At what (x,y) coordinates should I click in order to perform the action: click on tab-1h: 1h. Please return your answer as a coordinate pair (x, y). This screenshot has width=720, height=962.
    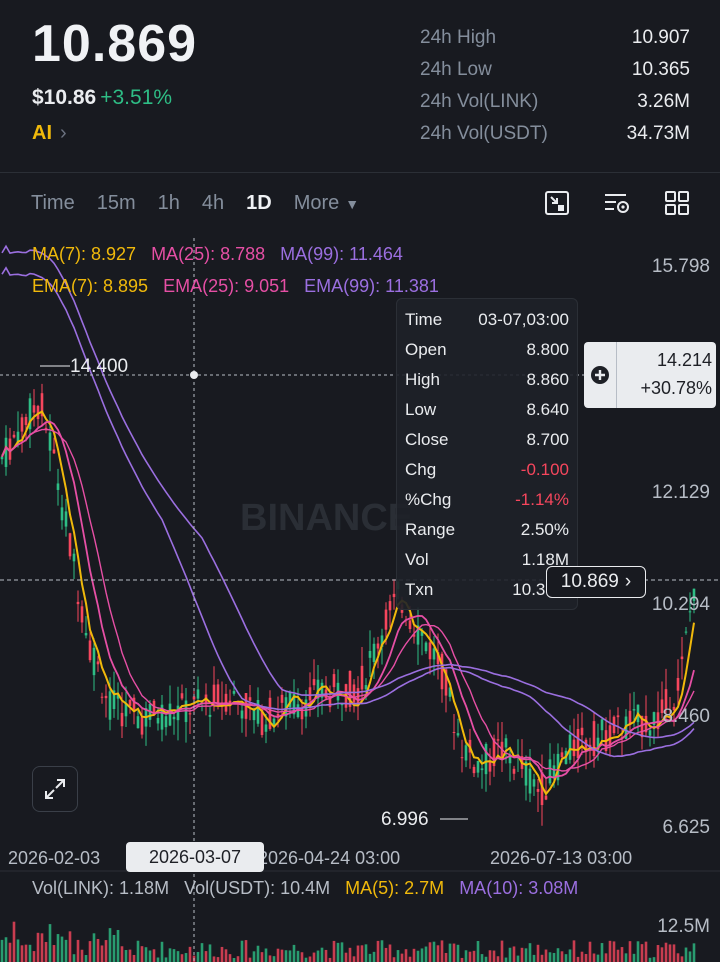
    Looking at the image, I should click on (169, 203).